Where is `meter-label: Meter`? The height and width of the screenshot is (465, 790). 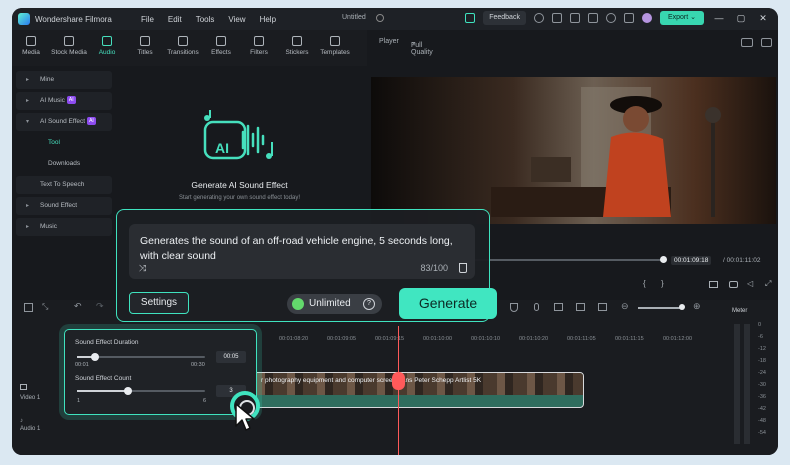
meter-label: Meter is located at coordinates (739, 311).